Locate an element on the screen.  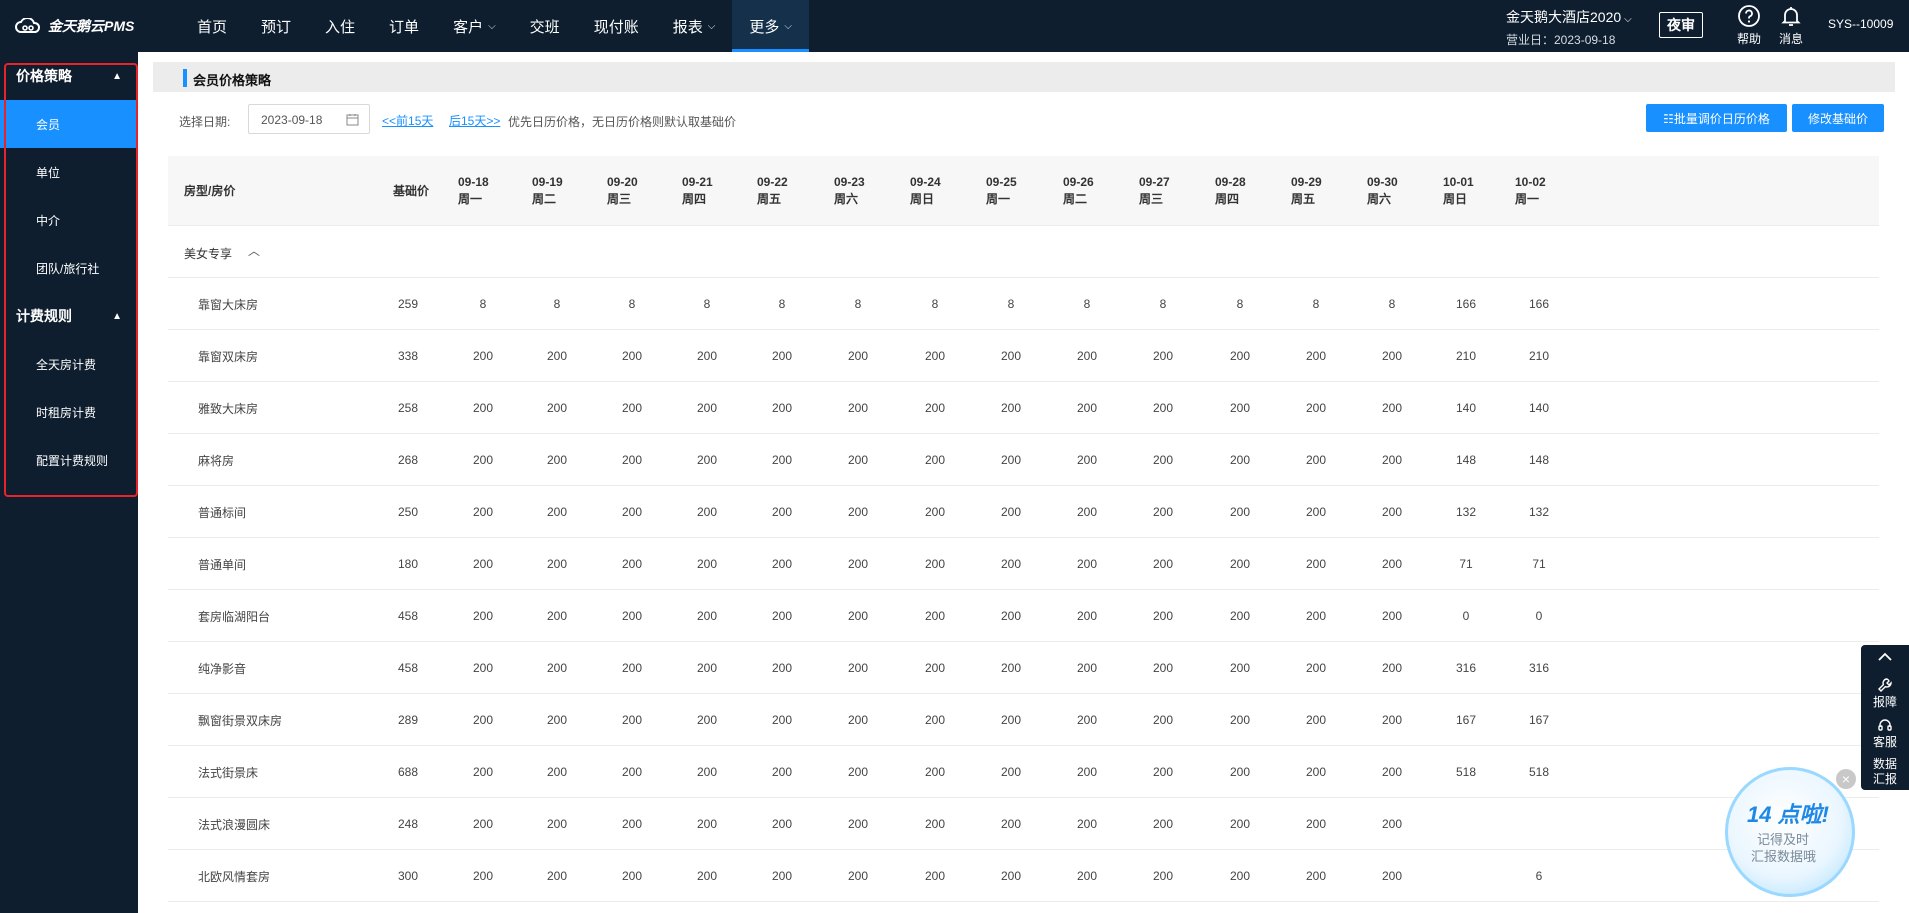
price-cell: 316 is located at coordinates (1466, 668).